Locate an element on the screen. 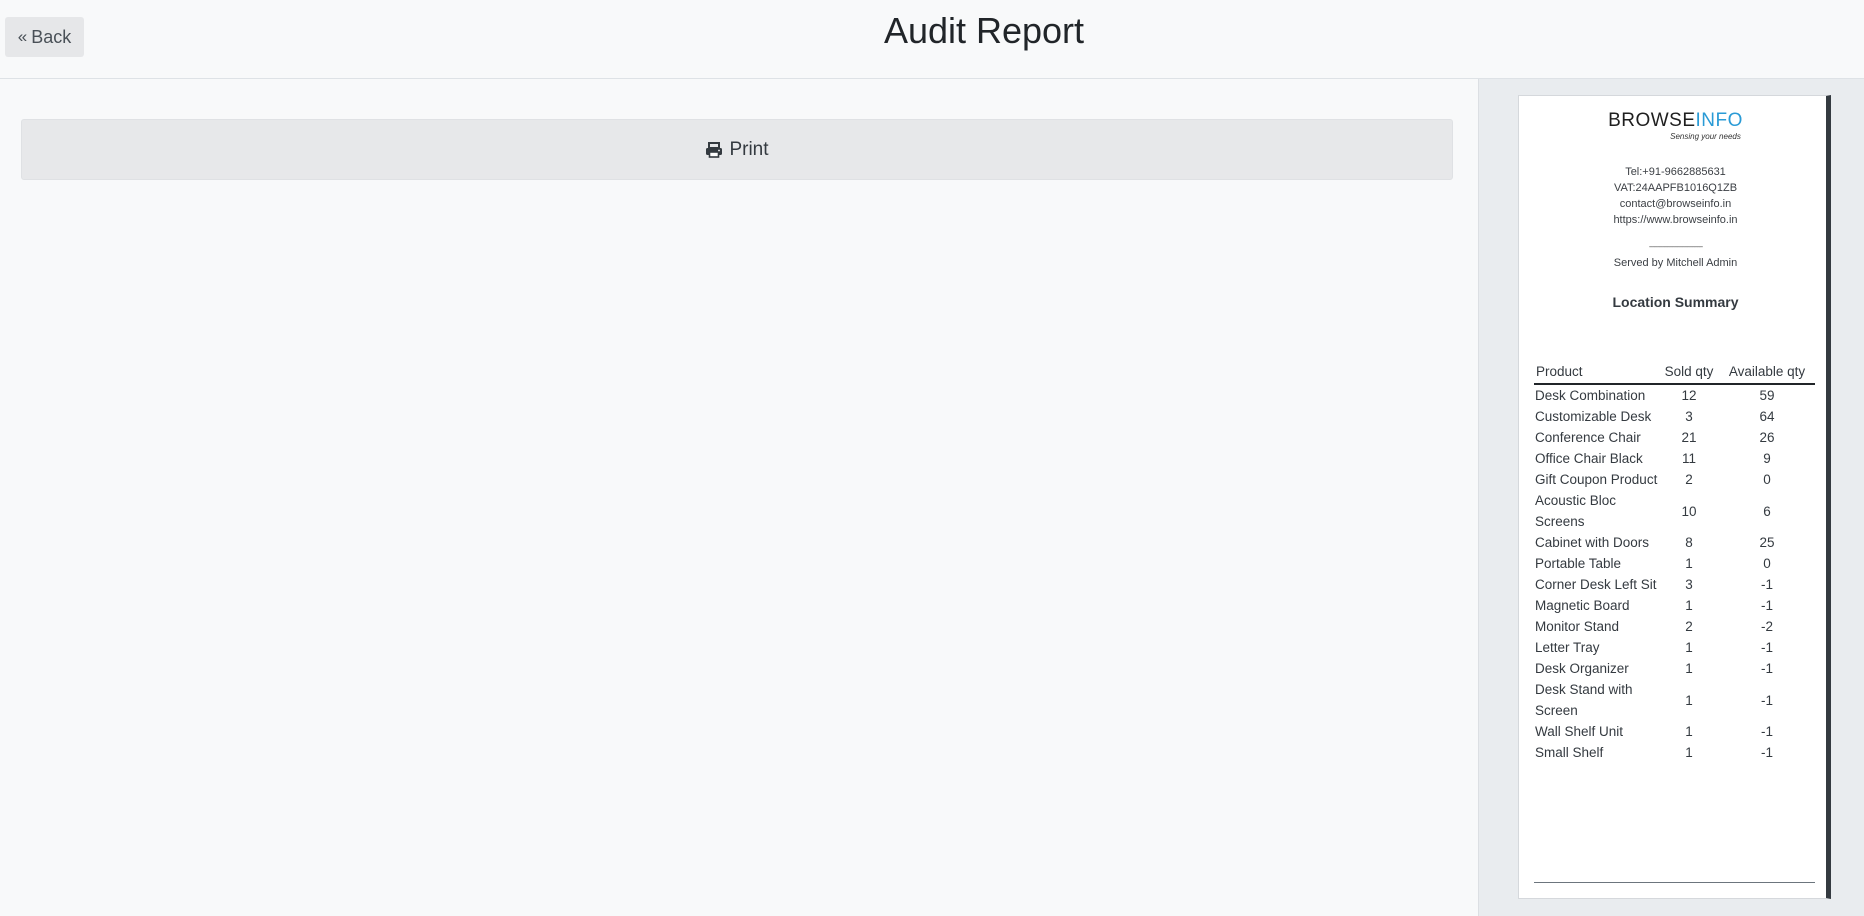 The image size is (1864, 916). table-header-row: Product Sold qty Available qty is located at coordinates (1674, 371).